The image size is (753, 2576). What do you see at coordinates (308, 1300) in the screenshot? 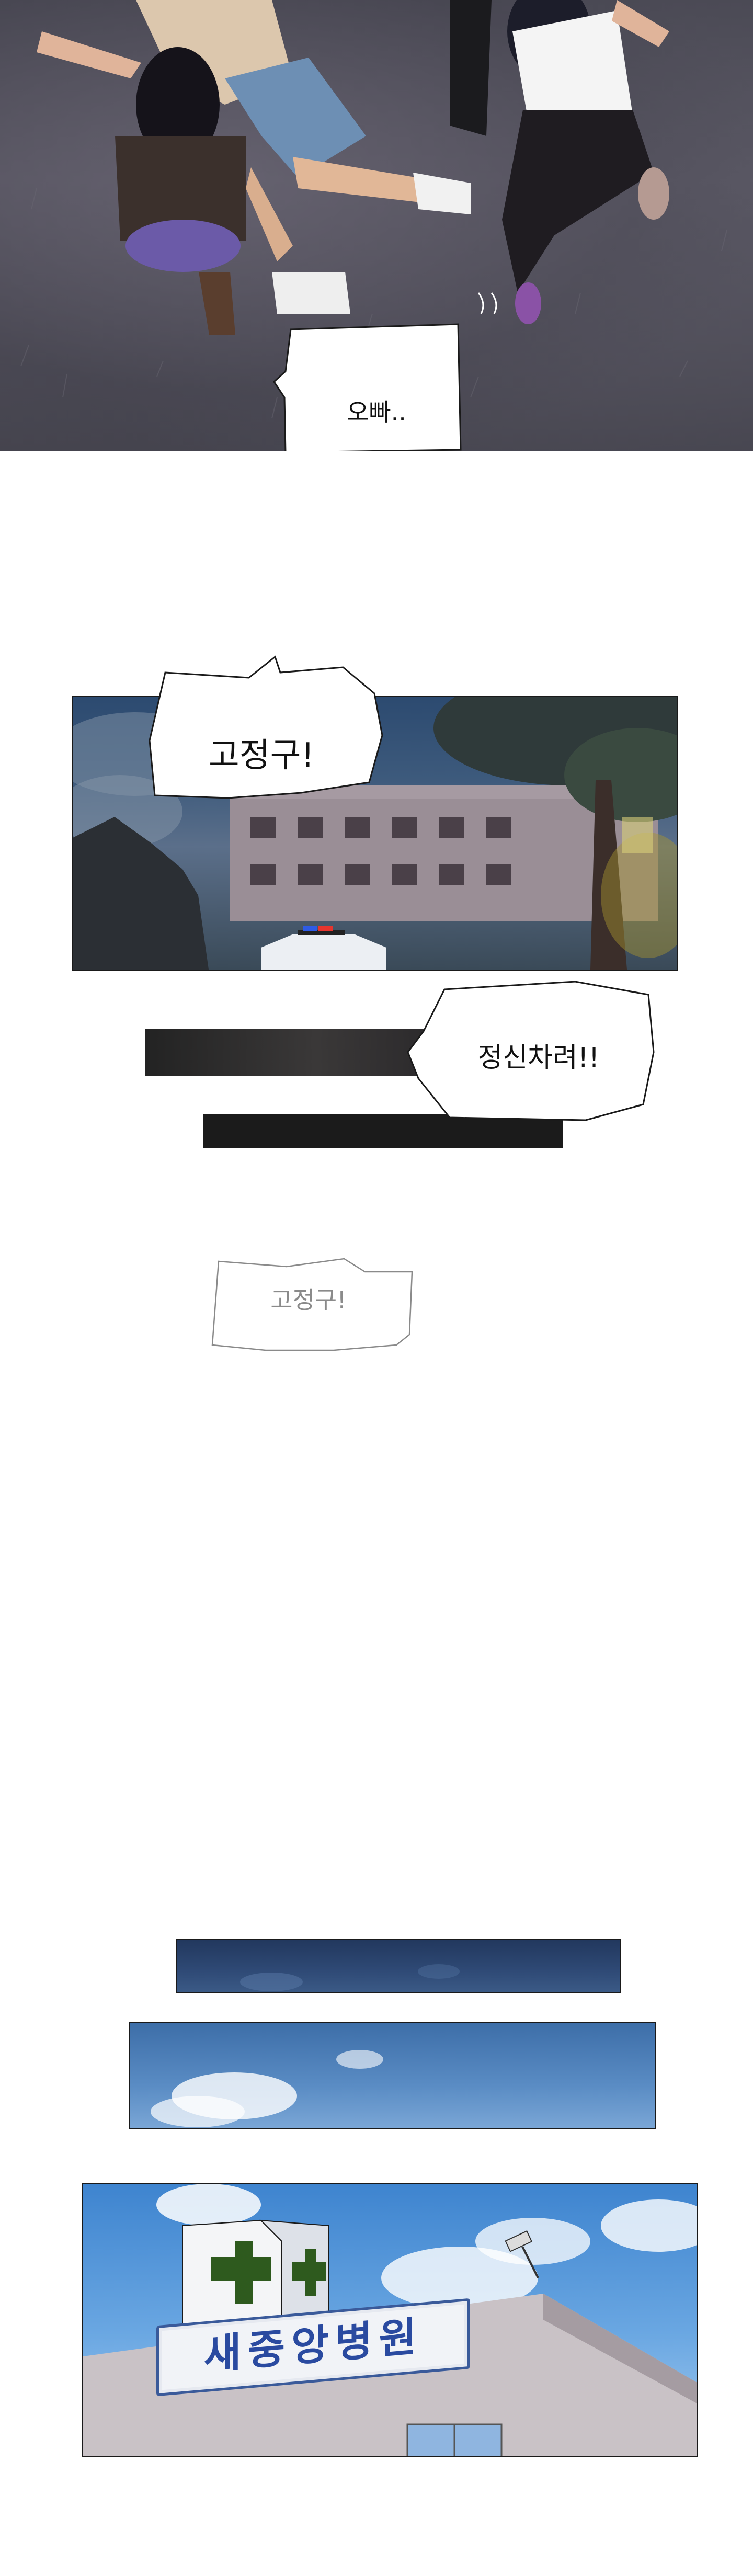
I see `faint-text-gojeonggu: 고정구!` at bounding box center [308, 1300].